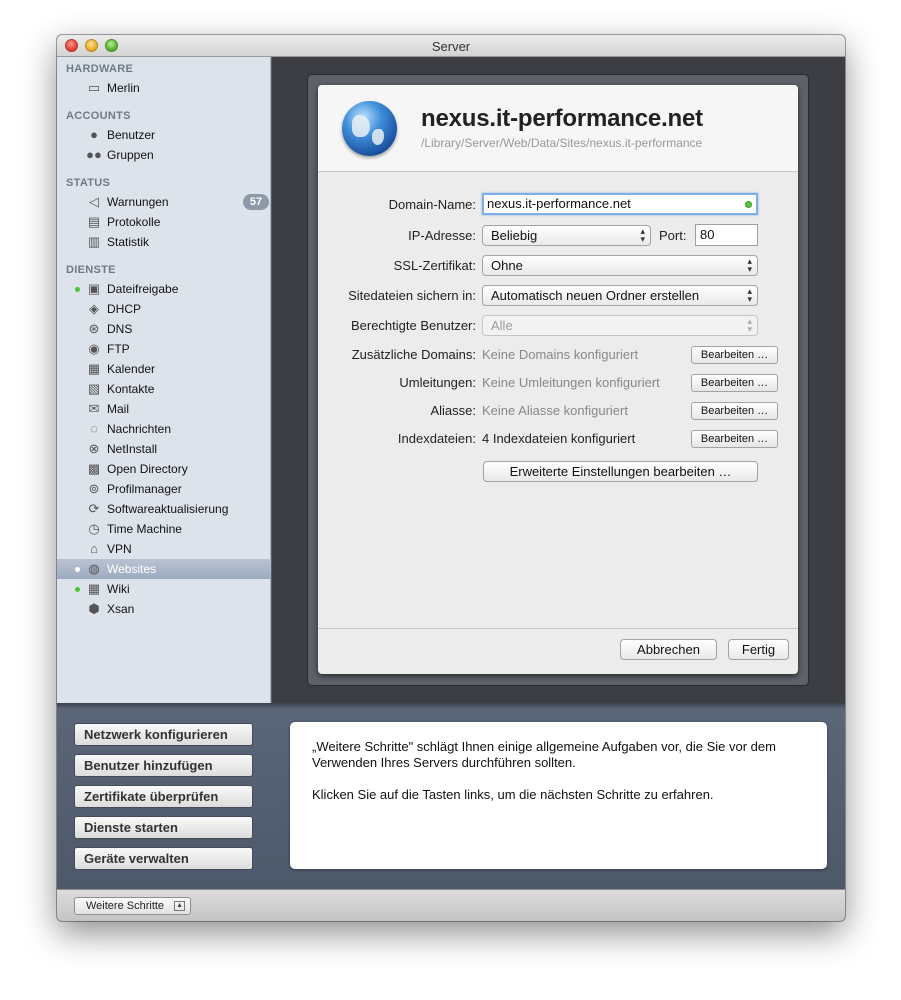  Describe the element at coordinates (119, 549) in the screenshot. I see `sidebar-item-label: VPN` at that location.